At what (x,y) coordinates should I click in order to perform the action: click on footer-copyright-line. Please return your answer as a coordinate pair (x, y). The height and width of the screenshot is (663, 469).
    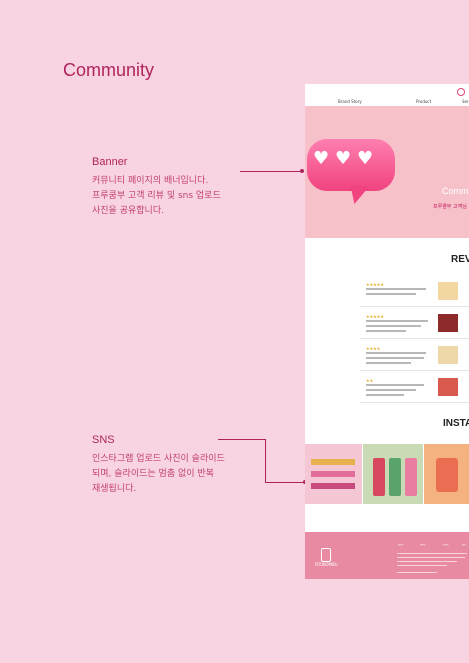
    Looking at the image, I should click on (417, 572).